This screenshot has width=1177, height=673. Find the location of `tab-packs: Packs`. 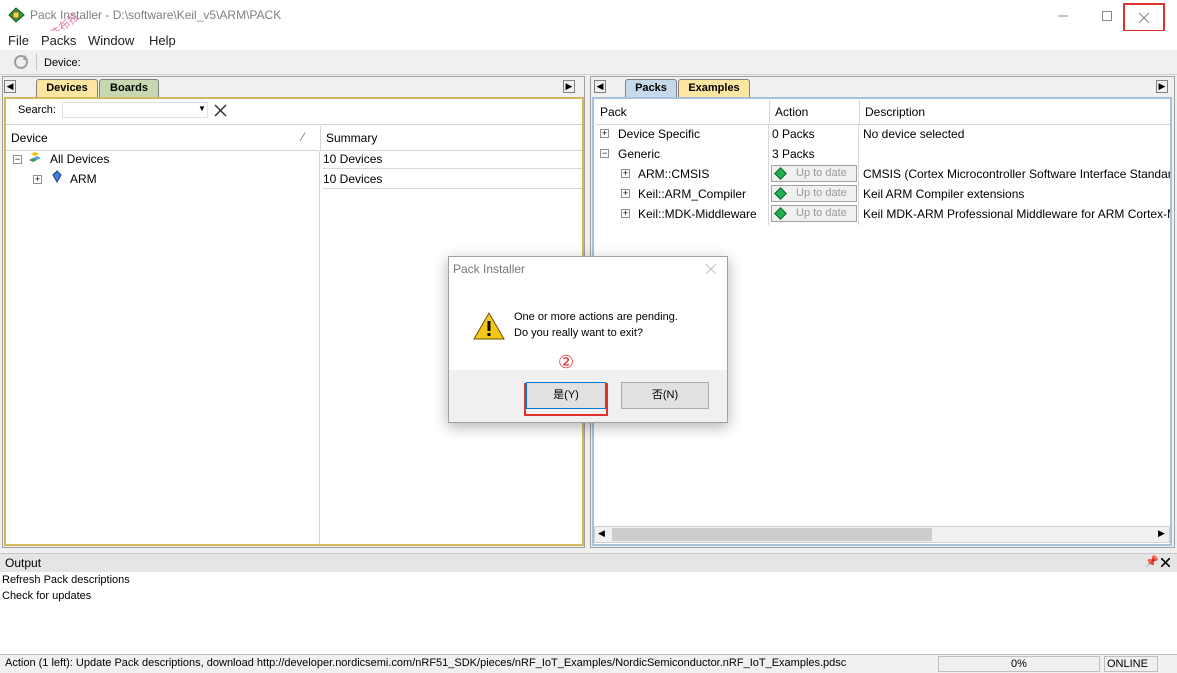

tab-packs: Packs is located at coordinates (651, 88).